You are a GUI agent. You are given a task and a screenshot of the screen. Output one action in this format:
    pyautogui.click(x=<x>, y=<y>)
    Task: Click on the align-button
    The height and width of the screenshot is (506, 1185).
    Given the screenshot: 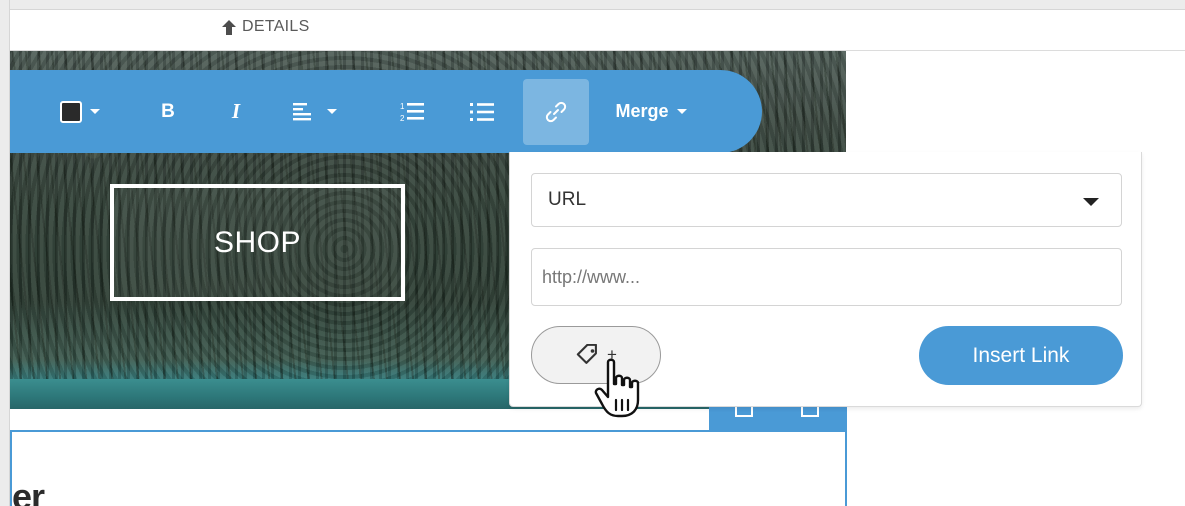 What is the action you would take?
    pyautogui.click(x=315, y=111)
    